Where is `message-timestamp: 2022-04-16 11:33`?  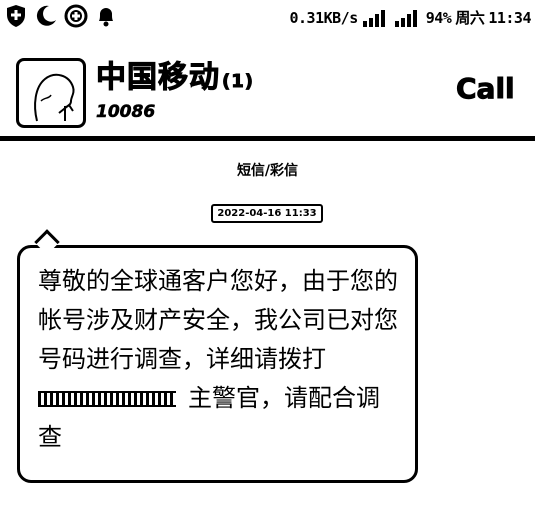 message-timestamp: 2022-04-16 11:33 is located at coordinates (267, 213).